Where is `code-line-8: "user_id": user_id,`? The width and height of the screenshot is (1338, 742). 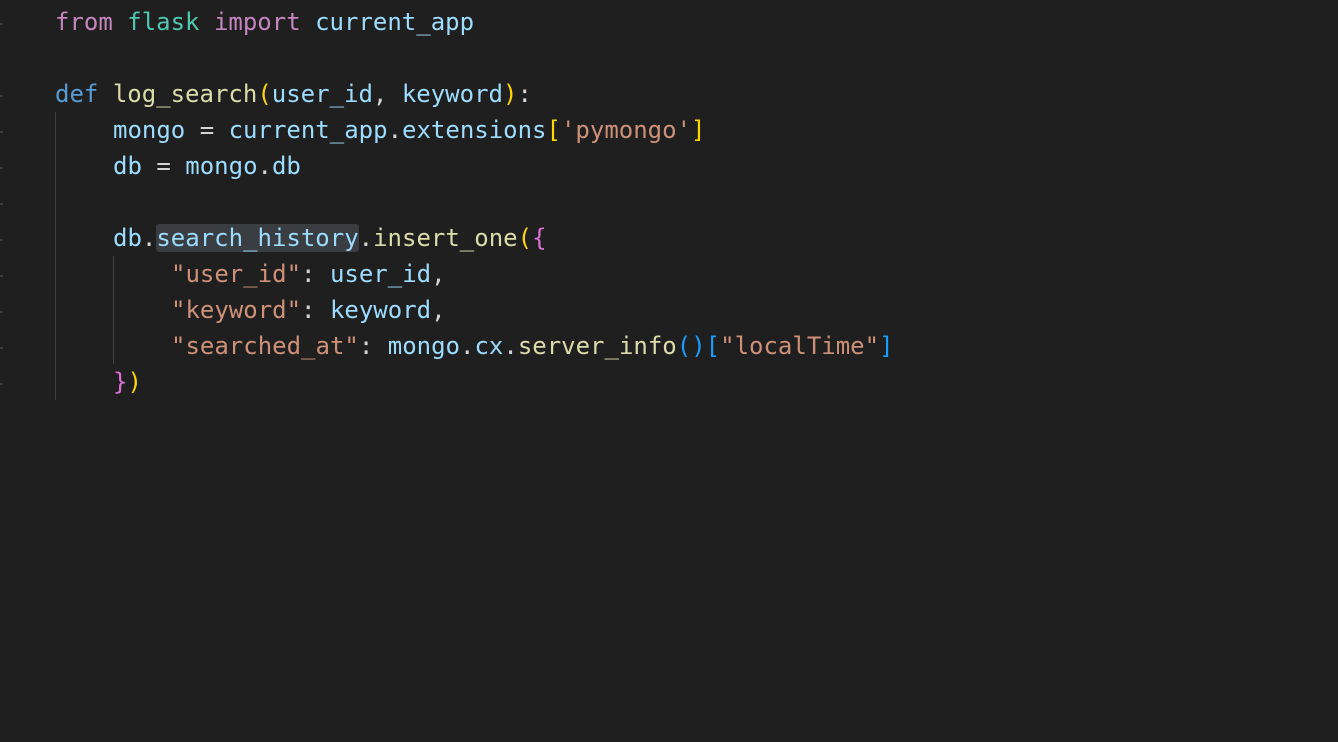 code-line-8: "user_id": user_id, is located at coordinates (308, 274).